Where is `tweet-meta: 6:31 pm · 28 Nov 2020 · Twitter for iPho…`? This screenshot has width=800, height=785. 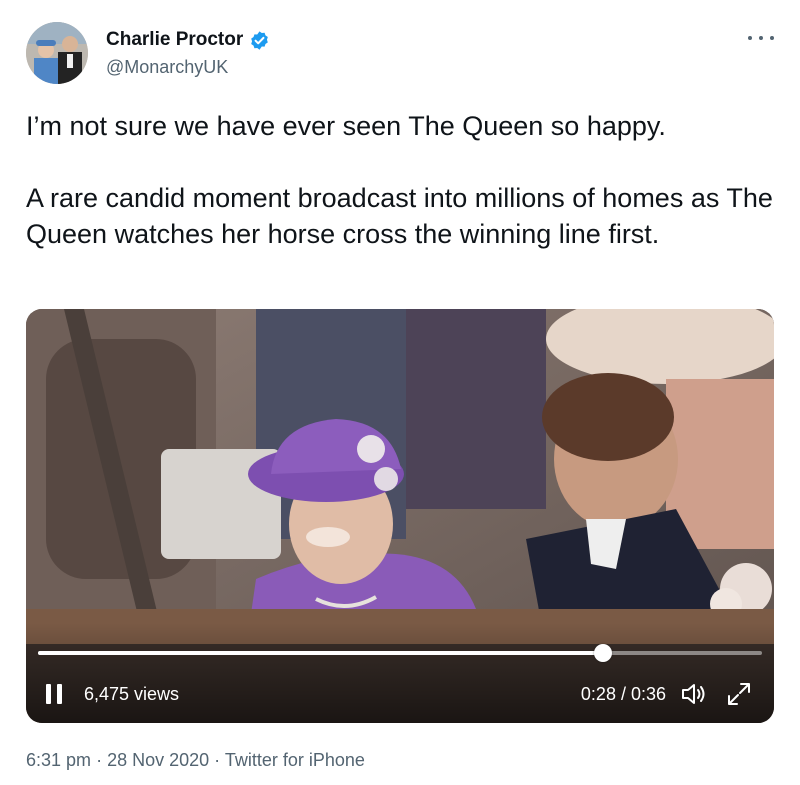 tweet-meta: 6:31 pm · 28 Nov 2020 · Twitter for iPho… is located at coordinates (195, 760).